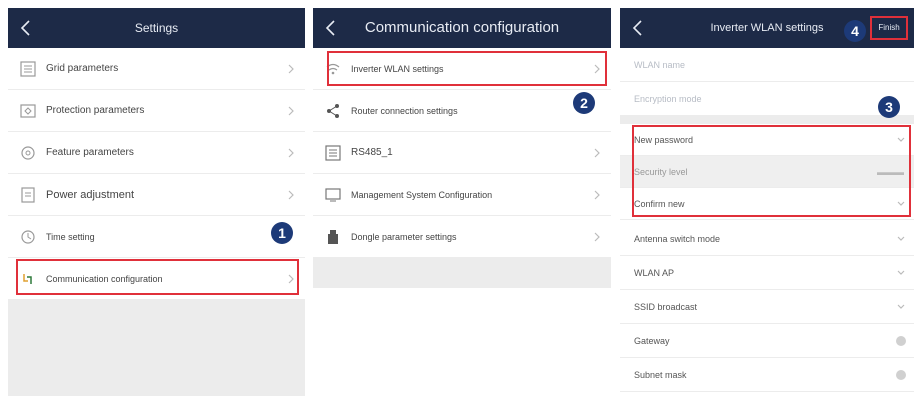  Describe the element at coordinates (333, 195) in the screenshot. I see `monitor-icon` at that location.